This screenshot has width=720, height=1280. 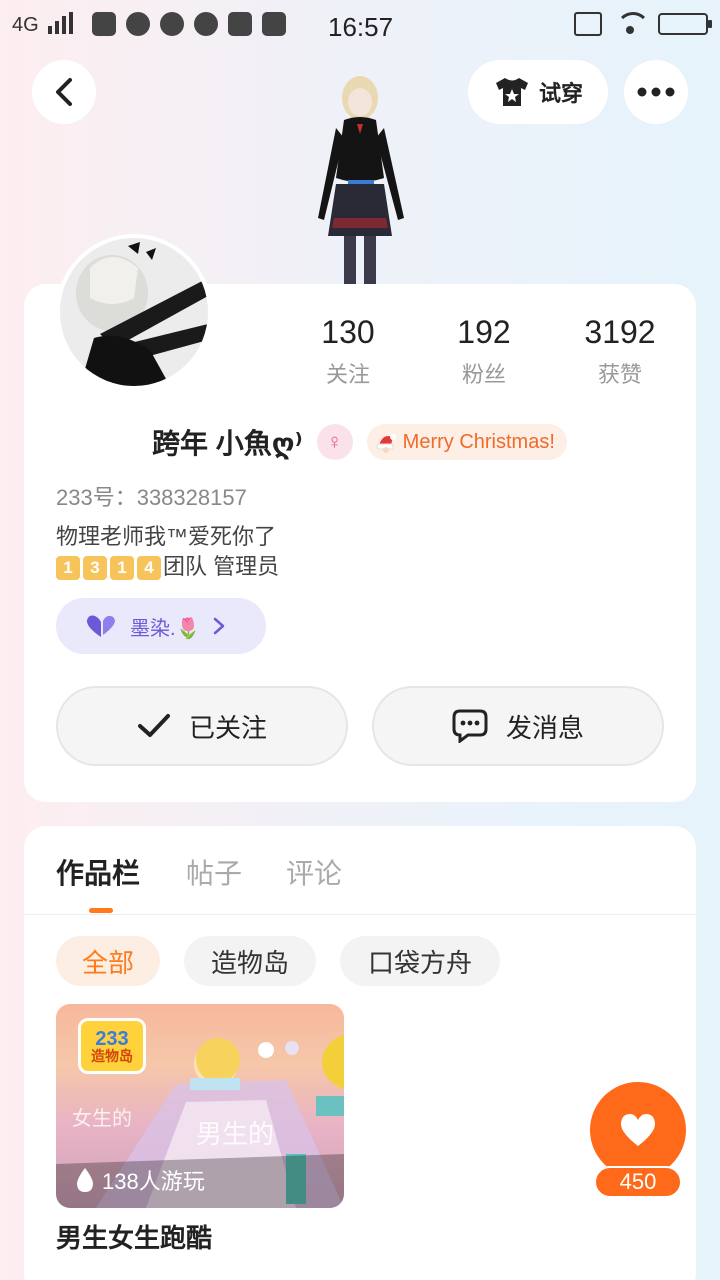 I want to click on notification-icons, so click(x=189, y=24).